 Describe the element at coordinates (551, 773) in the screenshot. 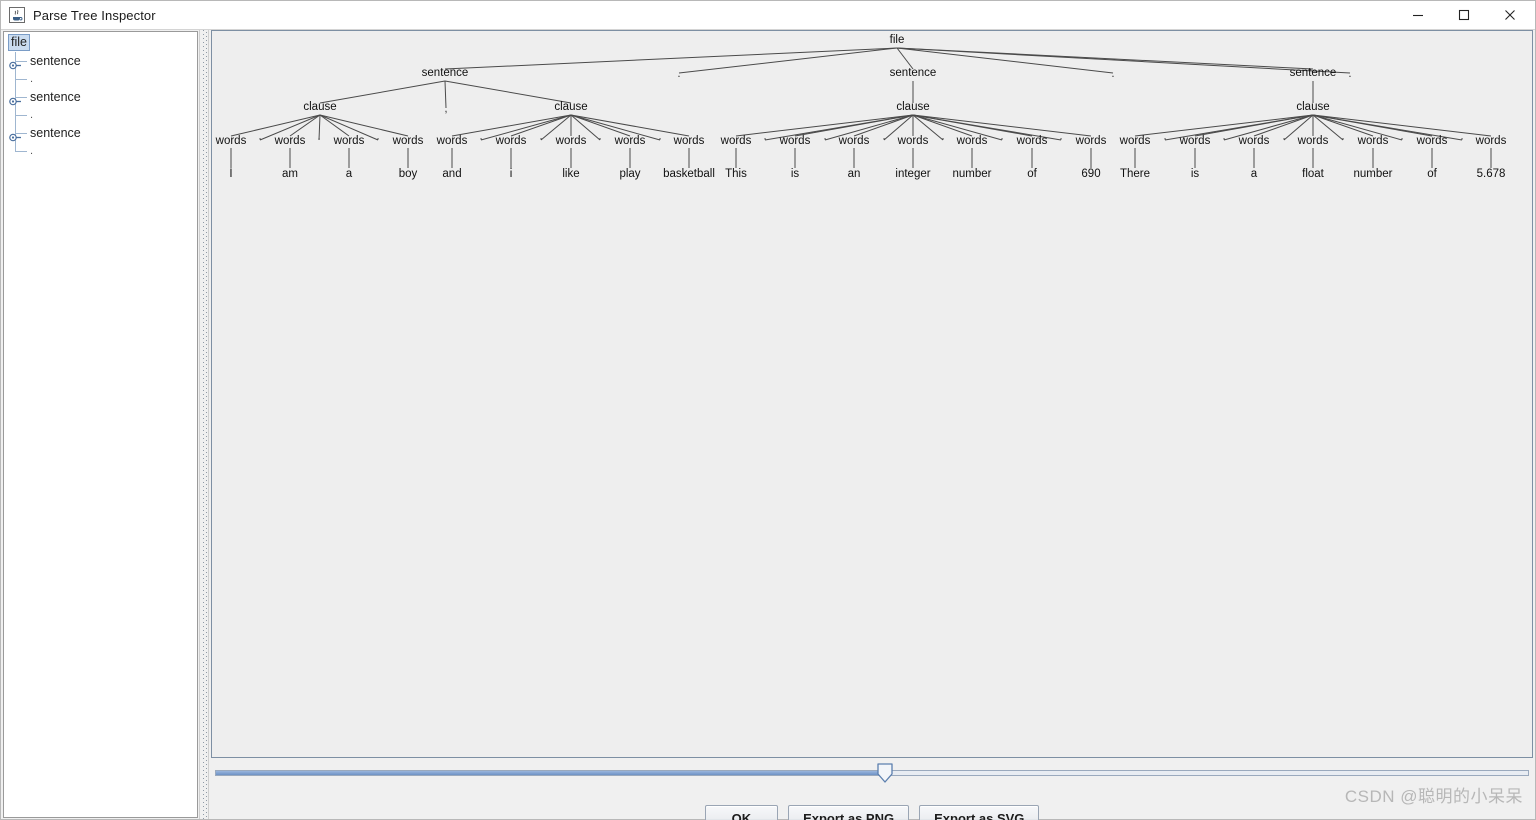

I see `slider-fill` at that location.